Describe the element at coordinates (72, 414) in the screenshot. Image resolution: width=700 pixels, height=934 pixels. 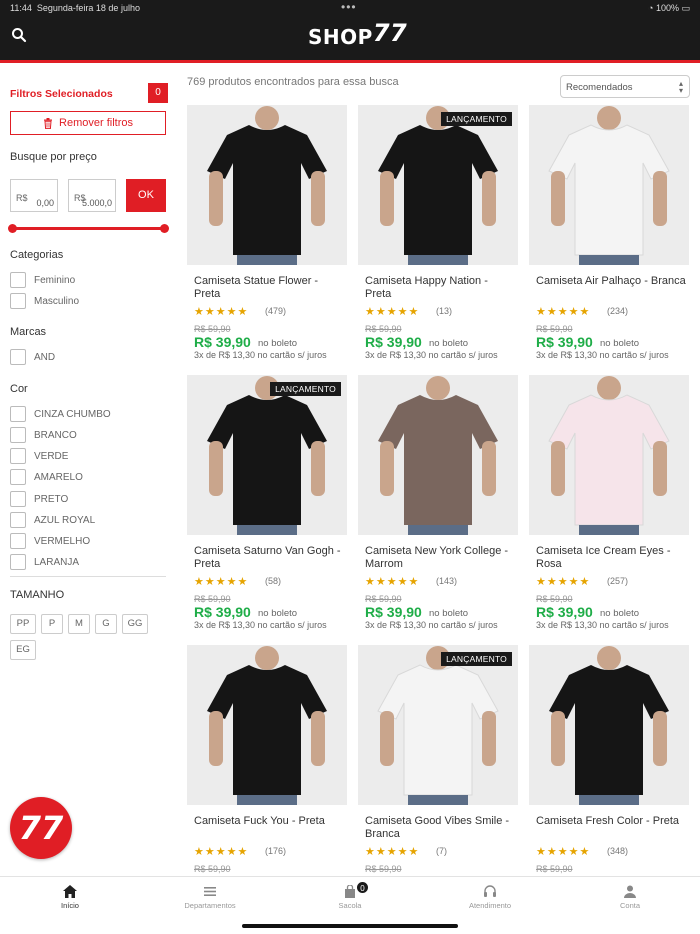
I see `color-label: CINZA CHUMBO` at that location.